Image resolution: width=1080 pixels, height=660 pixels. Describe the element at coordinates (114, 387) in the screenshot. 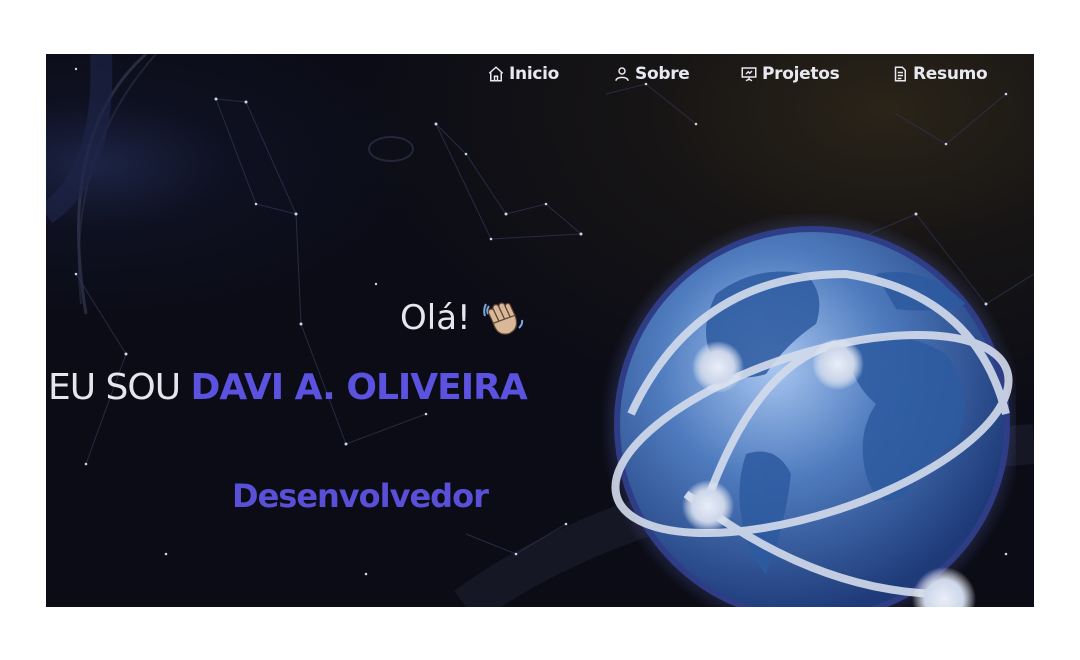

I see `headline-prefix: EU SOU` at that location.